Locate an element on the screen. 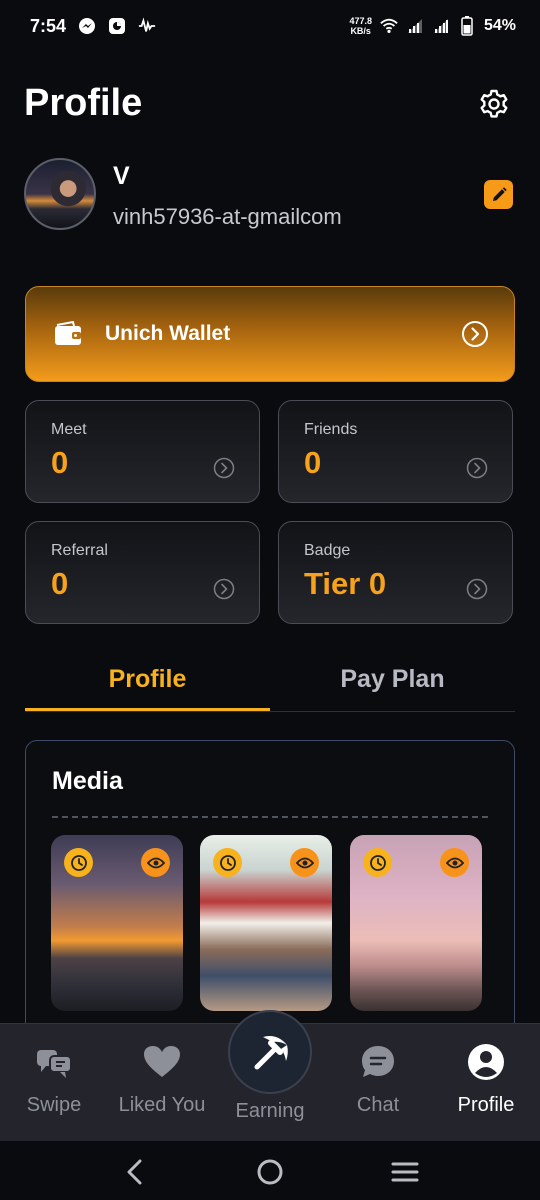 The width and height of the screenshot is (540, 1200). bottom-nav: Swipe Liked You Earning Chat Profile is located at coordinates (270, 1075).